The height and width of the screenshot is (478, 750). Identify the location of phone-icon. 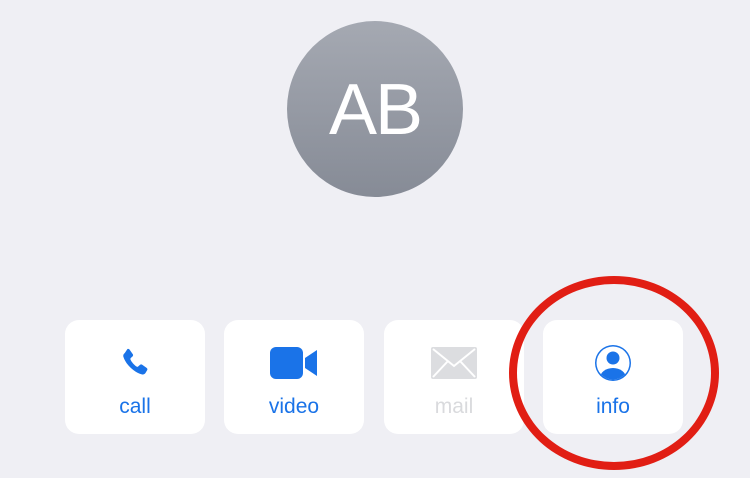
(135, 363).